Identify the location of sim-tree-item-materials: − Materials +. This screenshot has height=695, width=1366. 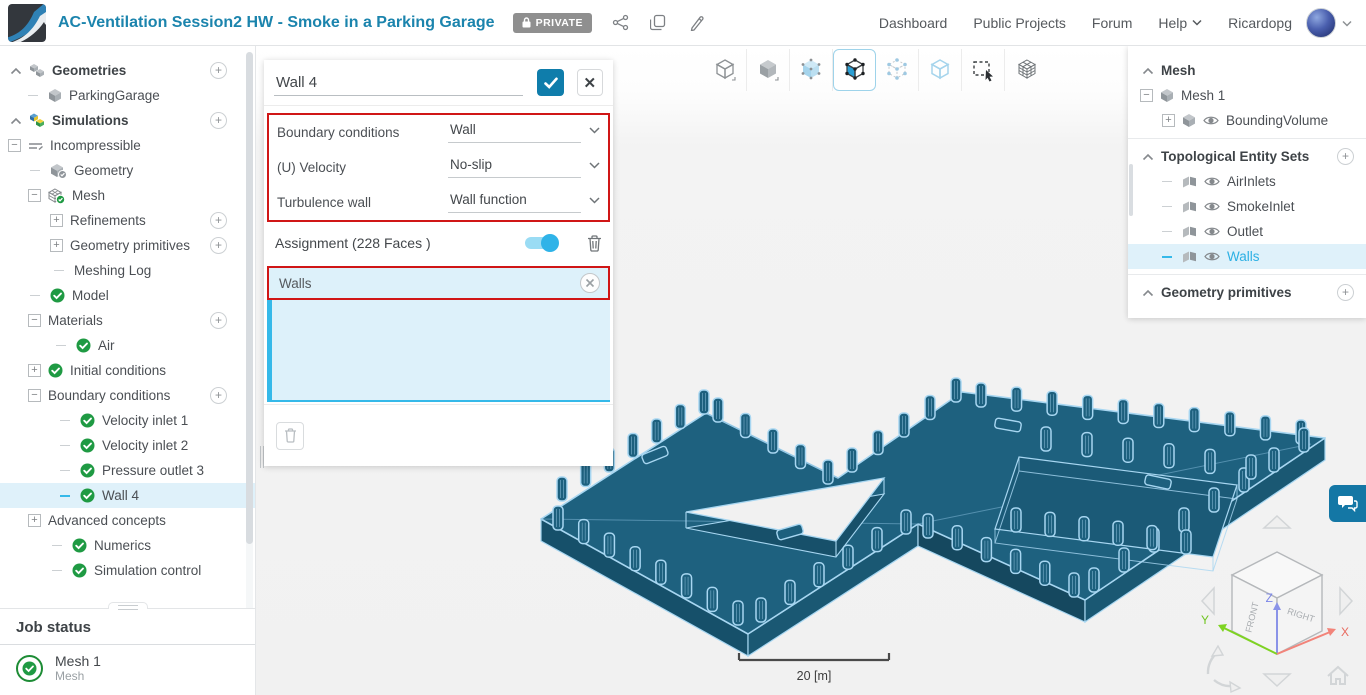
(127, 320).